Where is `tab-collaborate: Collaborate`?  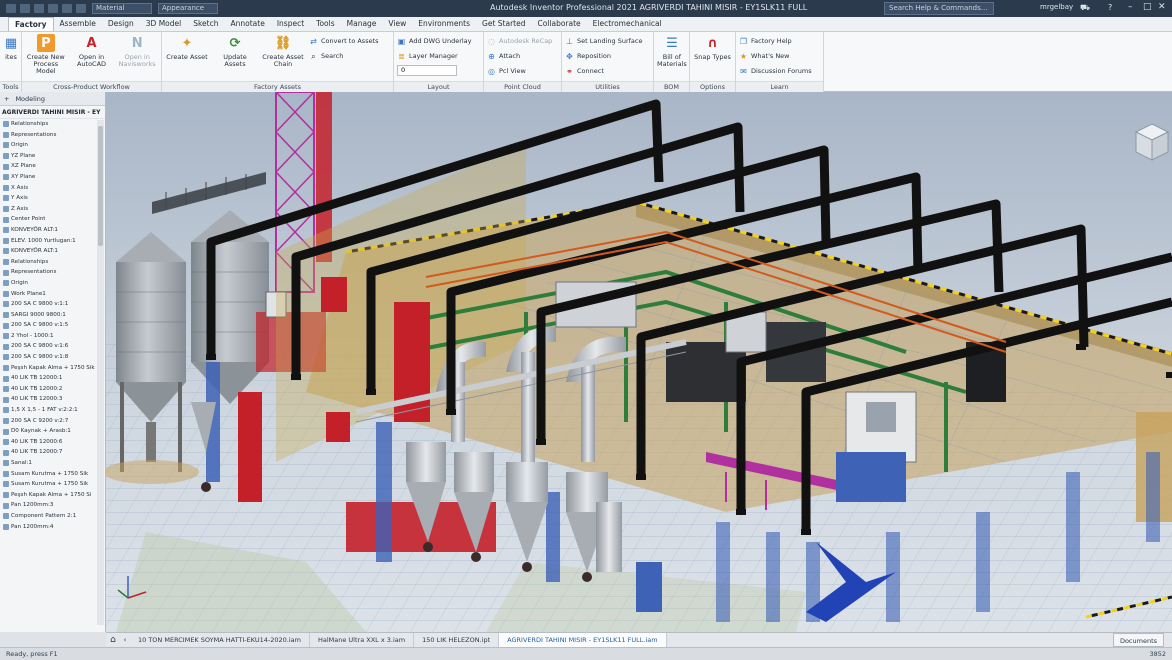 tab-collaborate: Collaborate is located at coordinates (558, 24).